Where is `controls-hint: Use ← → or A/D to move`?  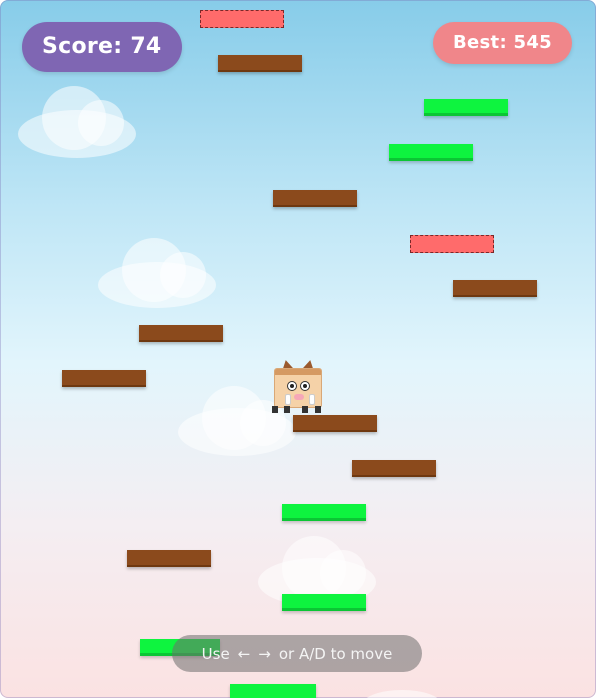 controls-hint: Use ← → or A/D to move is located at coordinates (297, 653).